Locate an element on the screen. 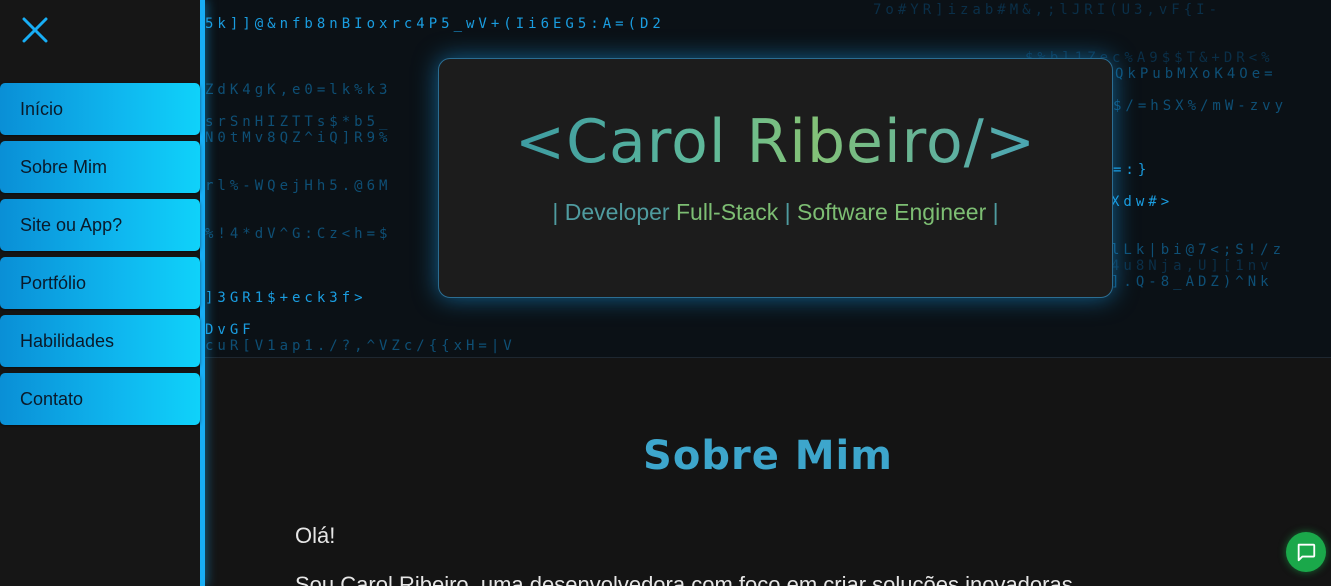 Image resolution: width=1331 pixels, height=586 pixels. sidebar-item-inicio: Início is located at coordinates (100, 109).